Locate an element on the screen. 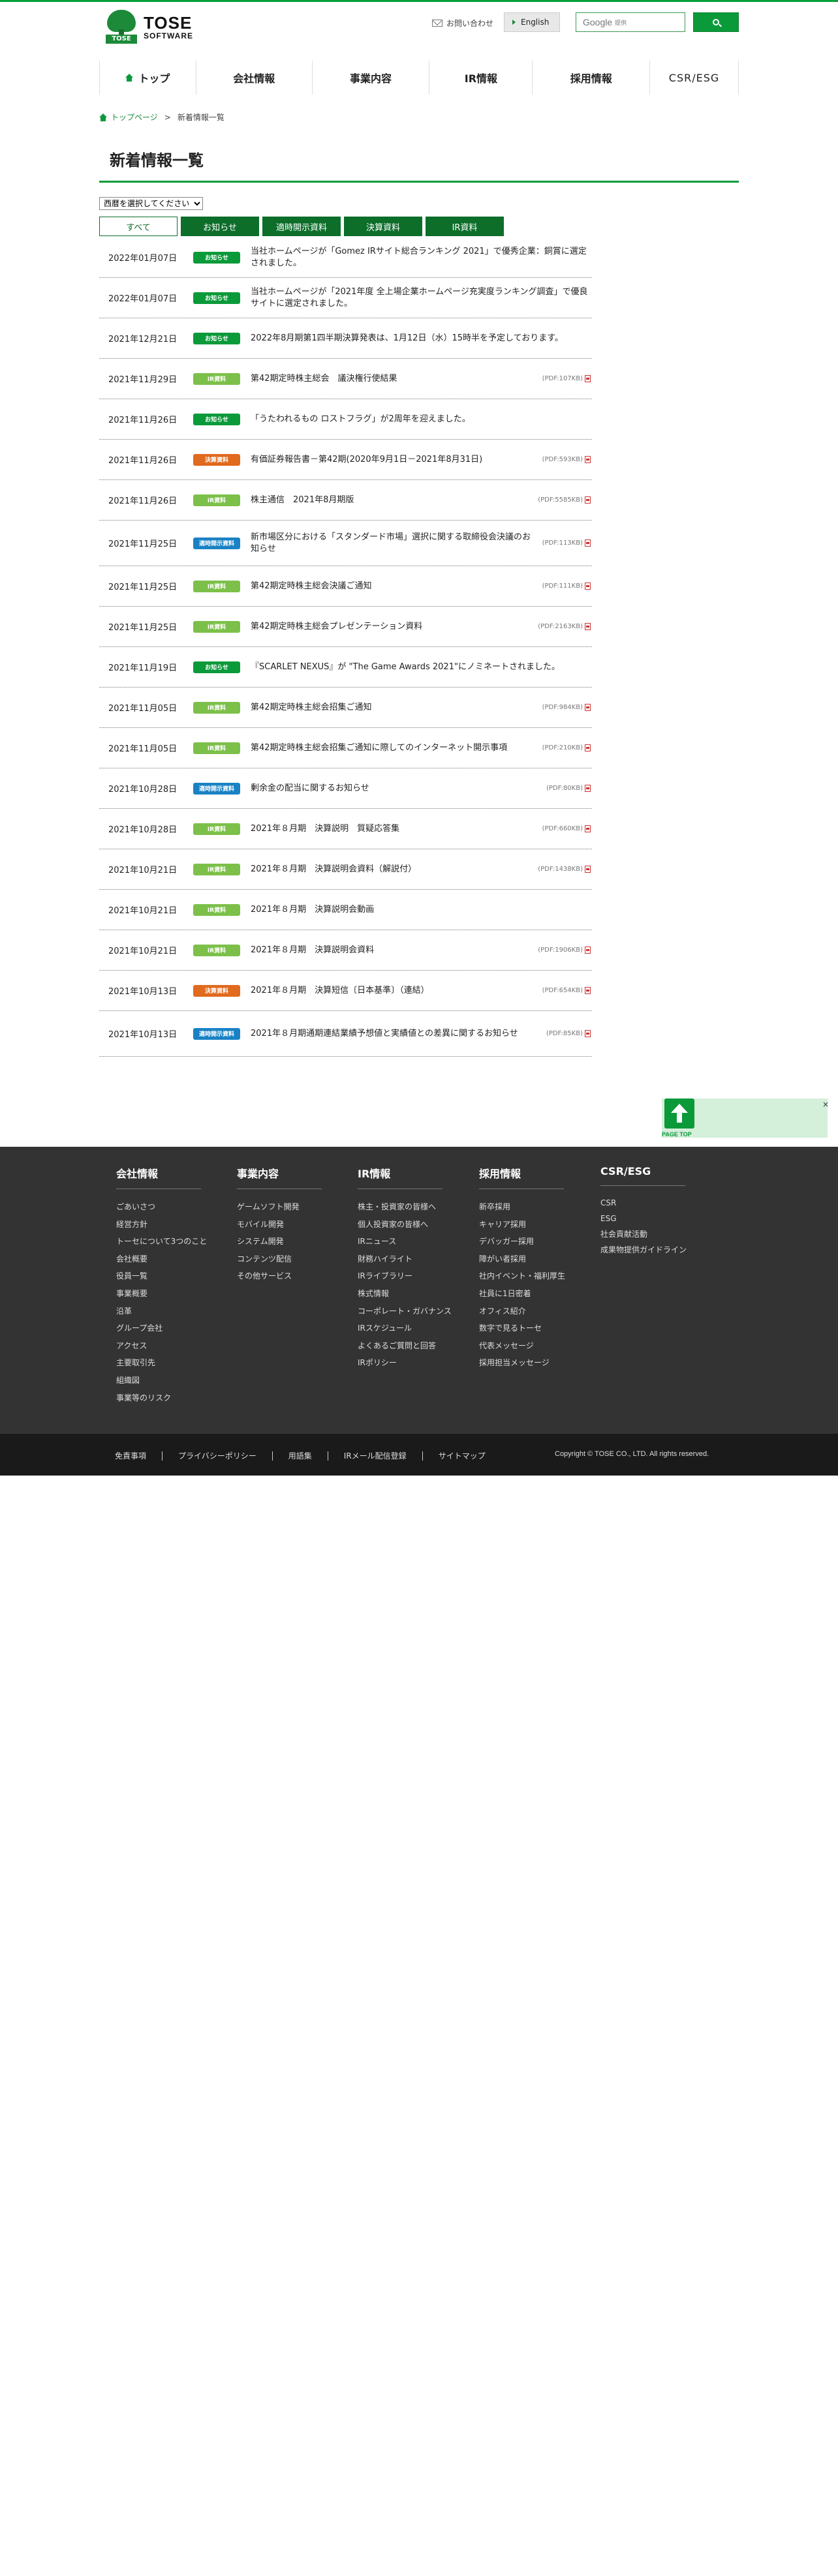 The height and width of the screenshot is (2576, 838). footer-link: 障がい者採用 is located at coordinates (522, 1259).